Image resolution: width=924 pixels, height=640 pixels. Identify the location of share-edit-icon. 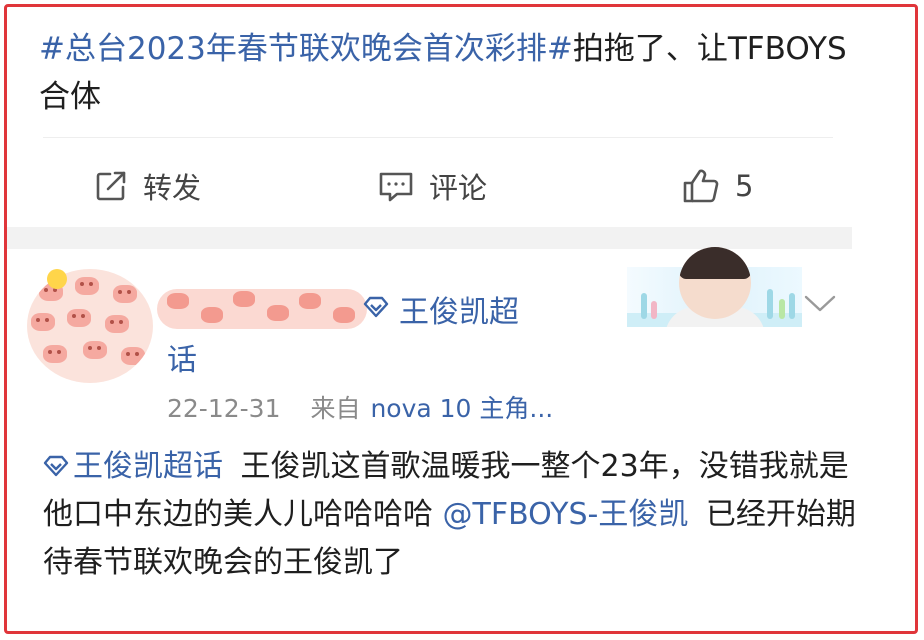
(111, 186).